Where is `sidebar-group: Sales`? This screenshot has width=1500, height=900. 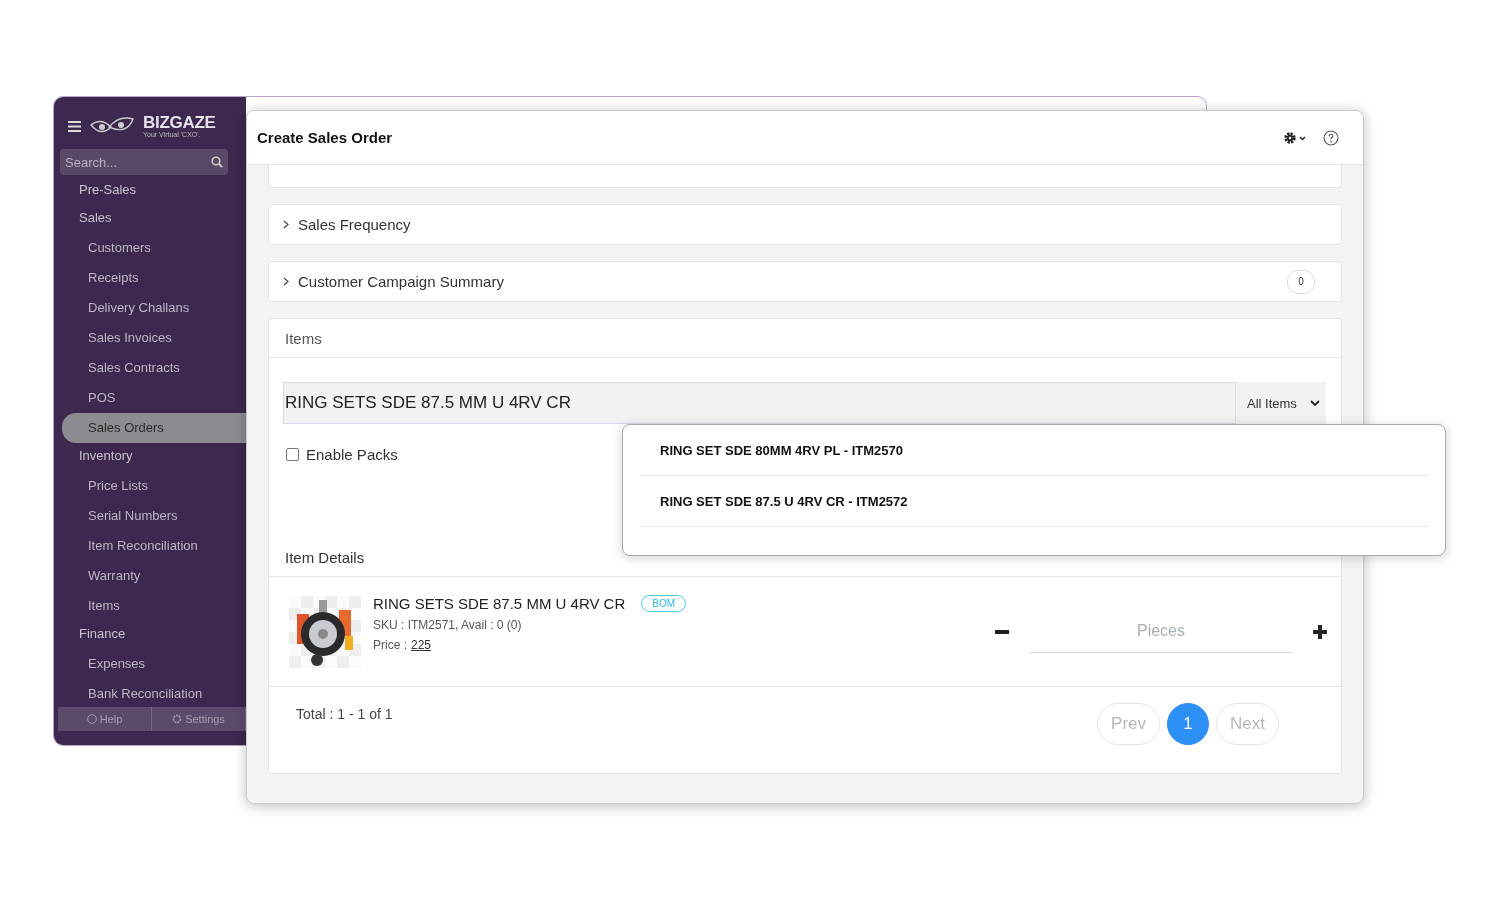
sidebar-group: Sales is located at coordinates (150, 219).